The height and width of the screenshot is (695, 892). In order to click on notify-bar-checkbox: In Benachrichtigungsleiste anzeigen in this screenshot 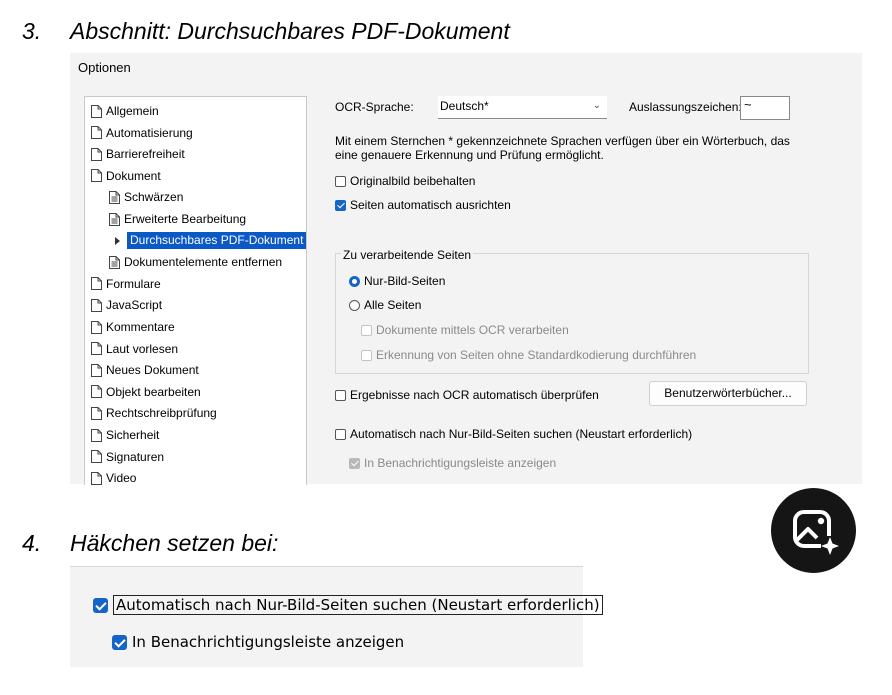, I will do `click(452, 463)`.